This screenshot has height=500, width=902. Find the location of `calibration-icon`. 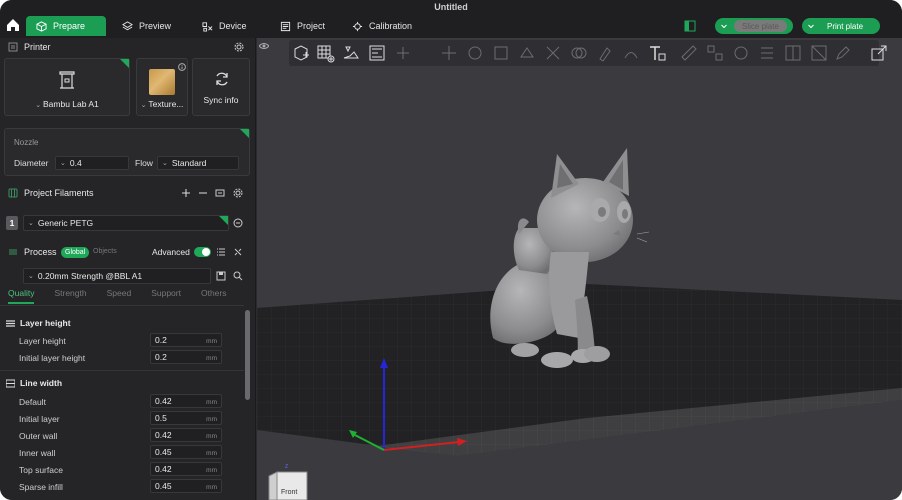

calibration-icon is located at coordinates (357, 26).